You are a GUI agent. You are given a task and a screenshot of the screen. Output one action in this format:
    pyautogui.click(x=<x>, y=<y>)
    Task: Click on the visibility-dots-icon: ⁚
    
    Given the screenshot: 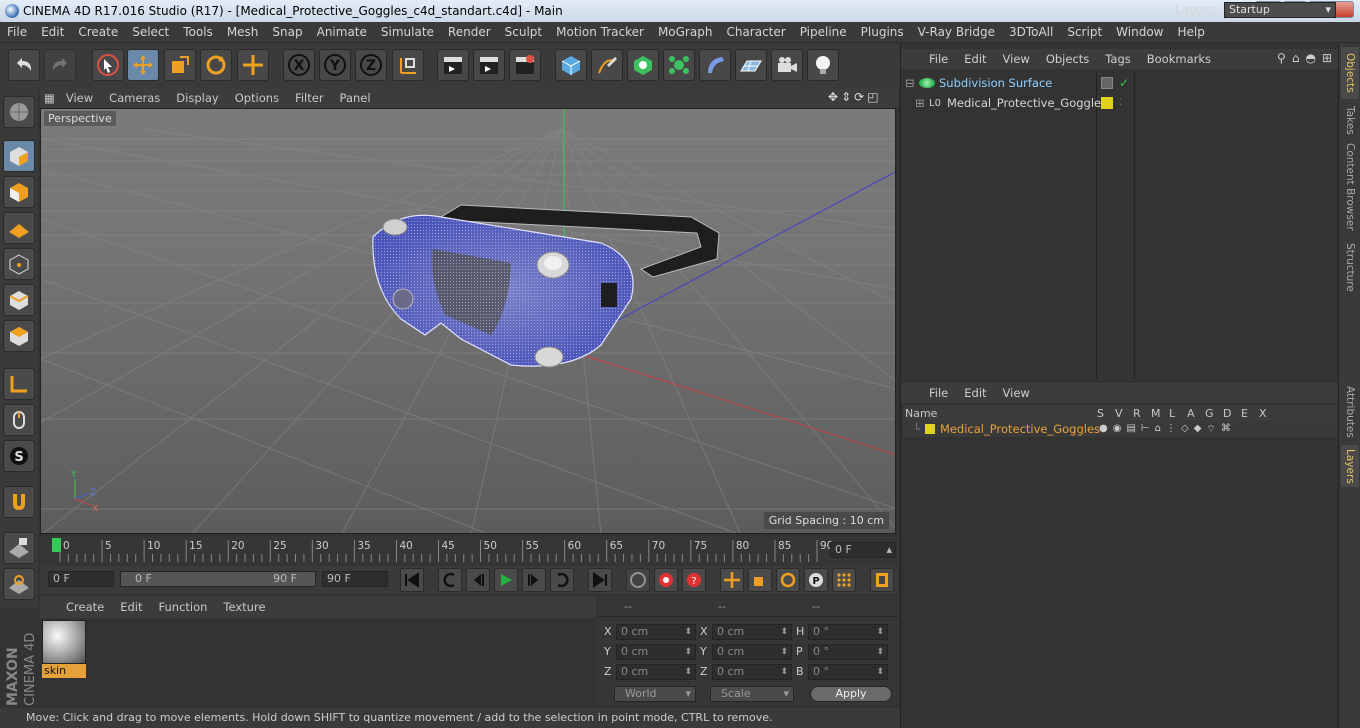 What is the action you would take?
    pyautogui.click(x=1120, y=103)
    